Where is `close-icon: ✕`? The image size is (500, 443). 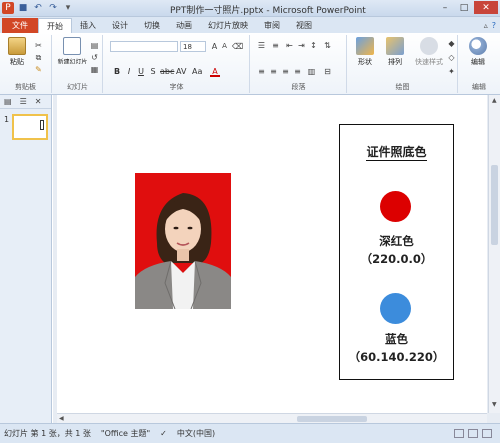 close-icon: ✕ is located at coordinates (486, 7).